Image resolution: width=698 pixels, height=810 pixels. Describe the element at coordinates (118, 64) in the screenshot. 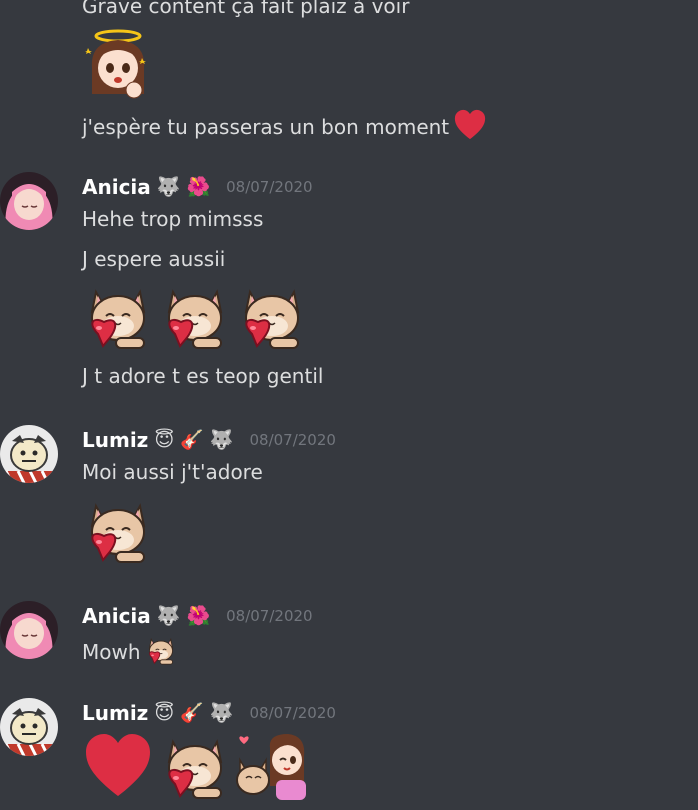

I see `angel-girl-emote` at that location.